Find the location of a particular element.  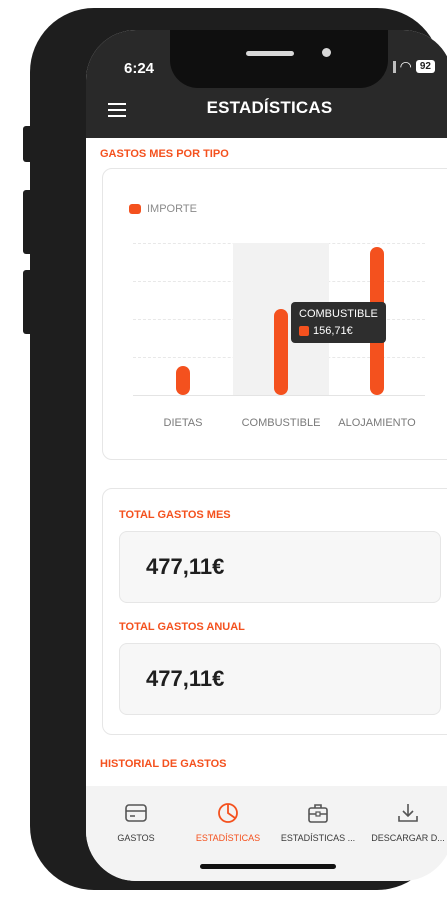

briefcase-icon is located at coordinates (318, 813).